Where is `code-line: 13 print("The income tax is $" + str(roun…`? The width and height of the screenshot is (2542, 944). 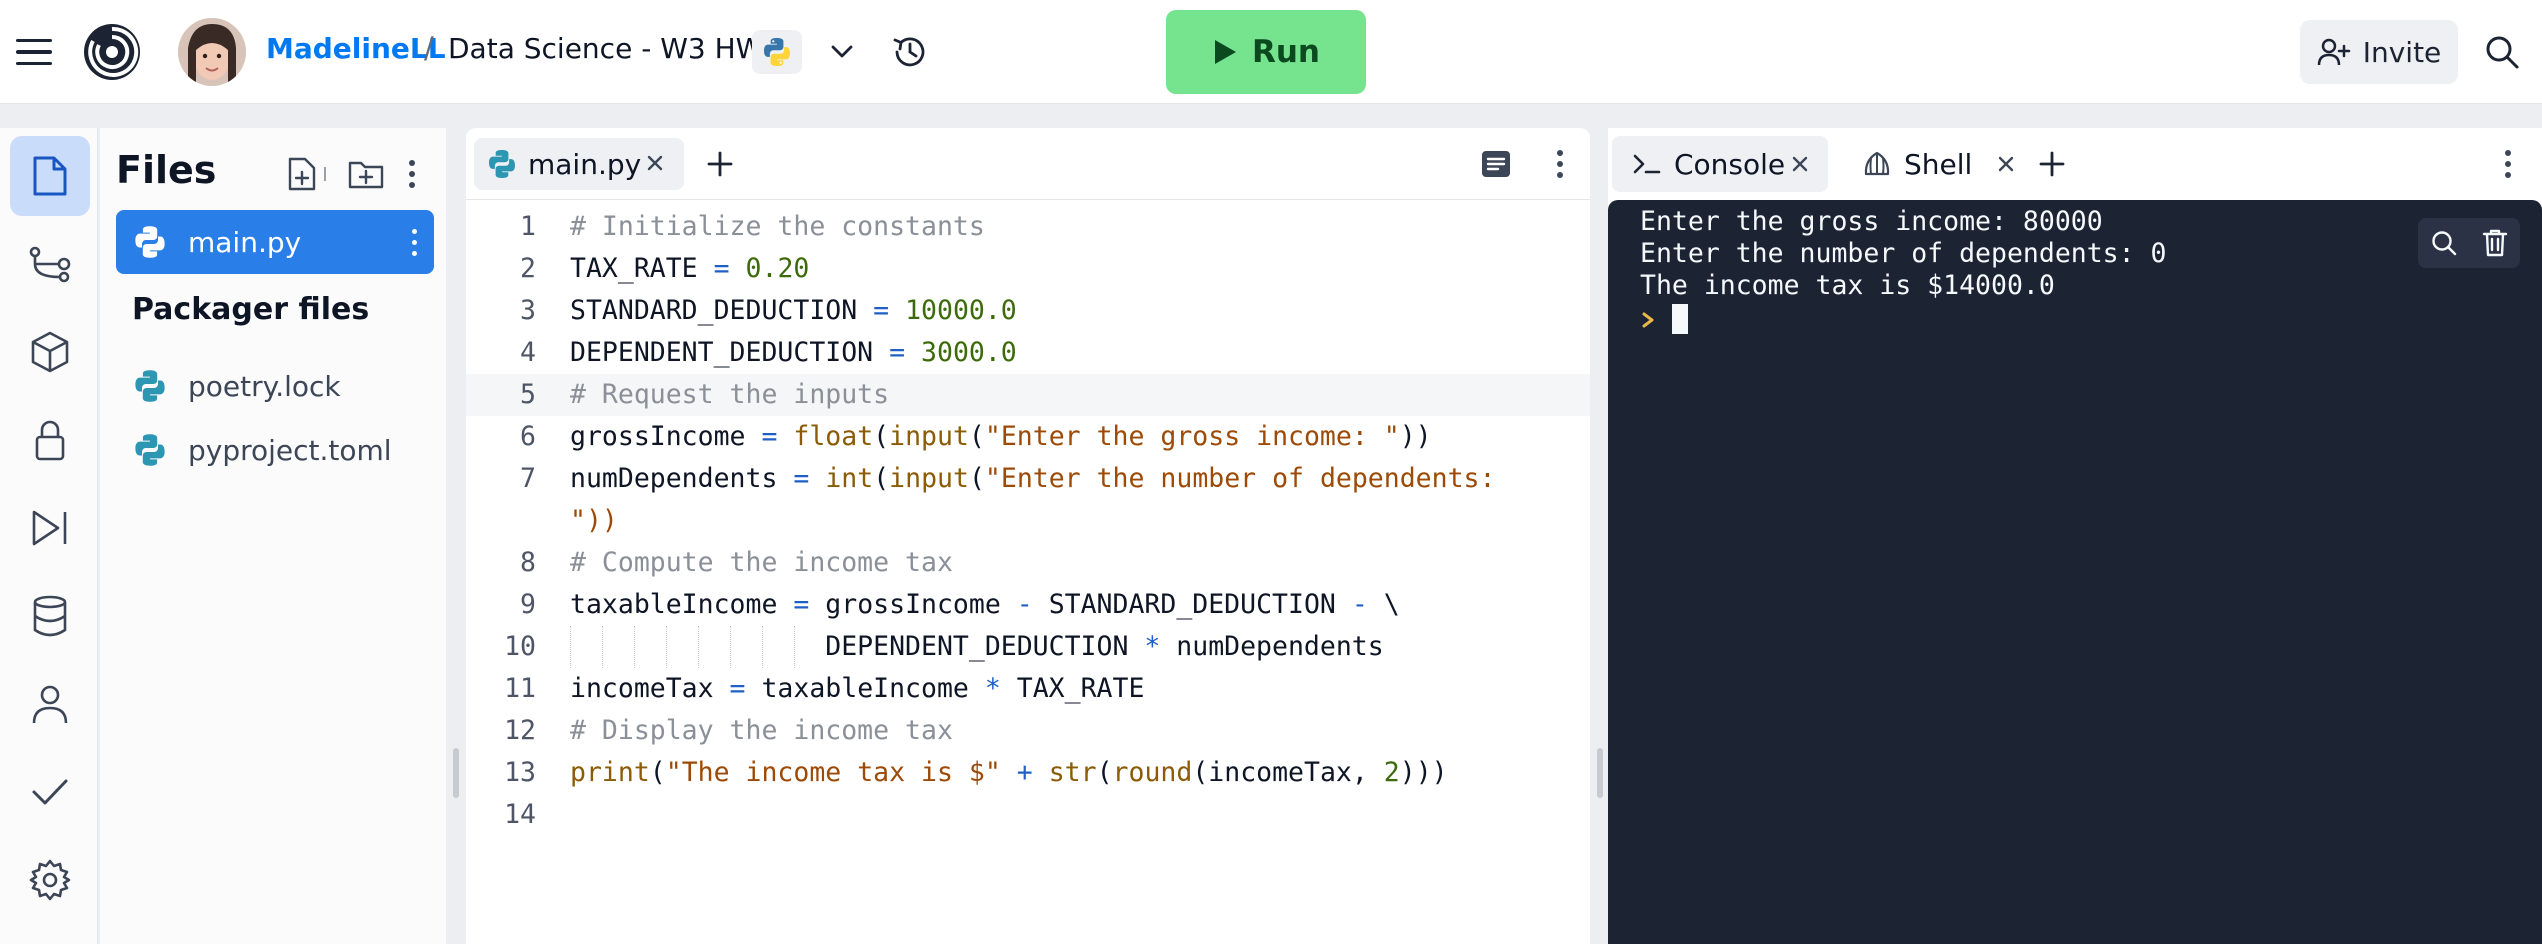
code-line: 13 print("The income tax is $" + str(roun… is located at coordinates (1028, 773).